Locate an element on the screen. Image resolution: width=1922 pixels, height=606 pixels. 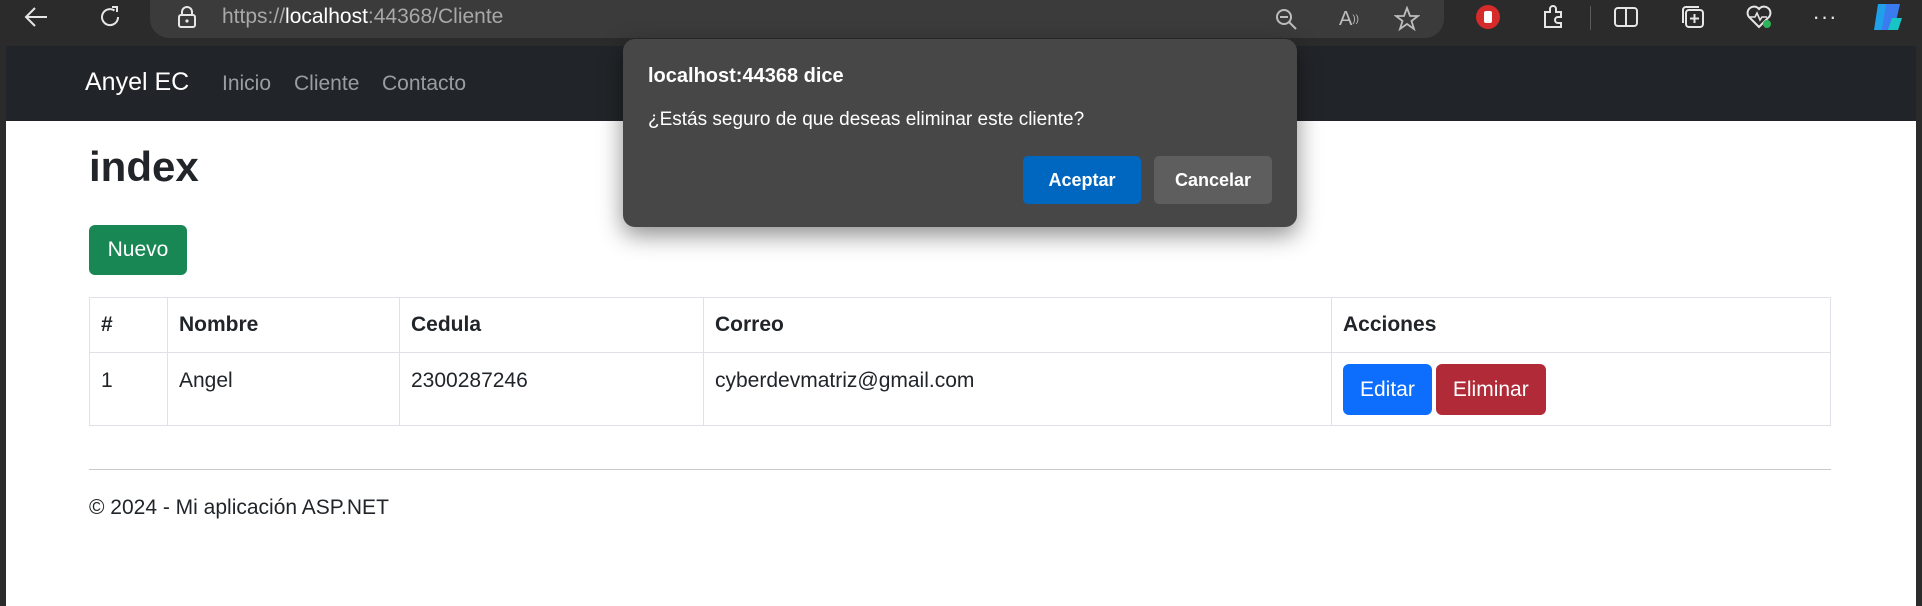
block-extension-icon is located at coordinates (1488, 17).